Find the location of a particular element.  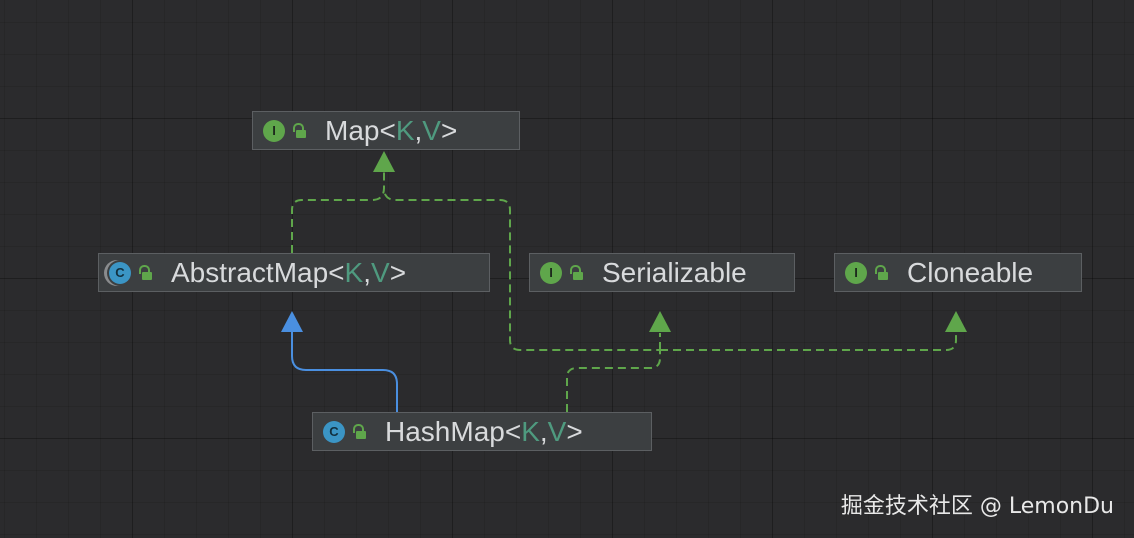

class-name: AbstractMap is located at coordinates (250, 272).